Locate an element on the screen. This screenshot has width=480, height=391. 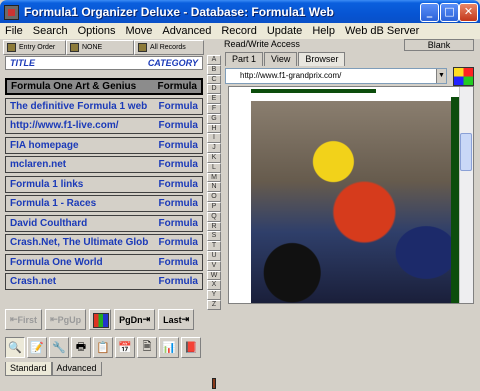
menu-update: Update is located at coordinates (284, 31).